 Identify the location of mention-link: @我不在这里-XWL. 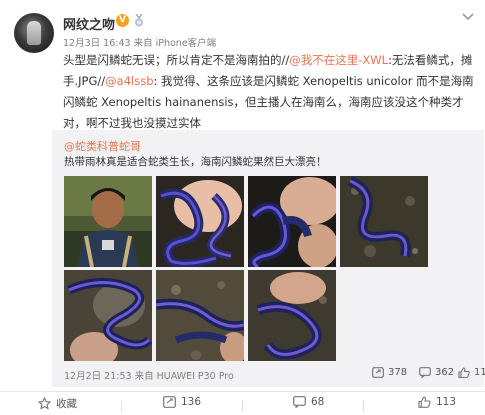
(338, 60).